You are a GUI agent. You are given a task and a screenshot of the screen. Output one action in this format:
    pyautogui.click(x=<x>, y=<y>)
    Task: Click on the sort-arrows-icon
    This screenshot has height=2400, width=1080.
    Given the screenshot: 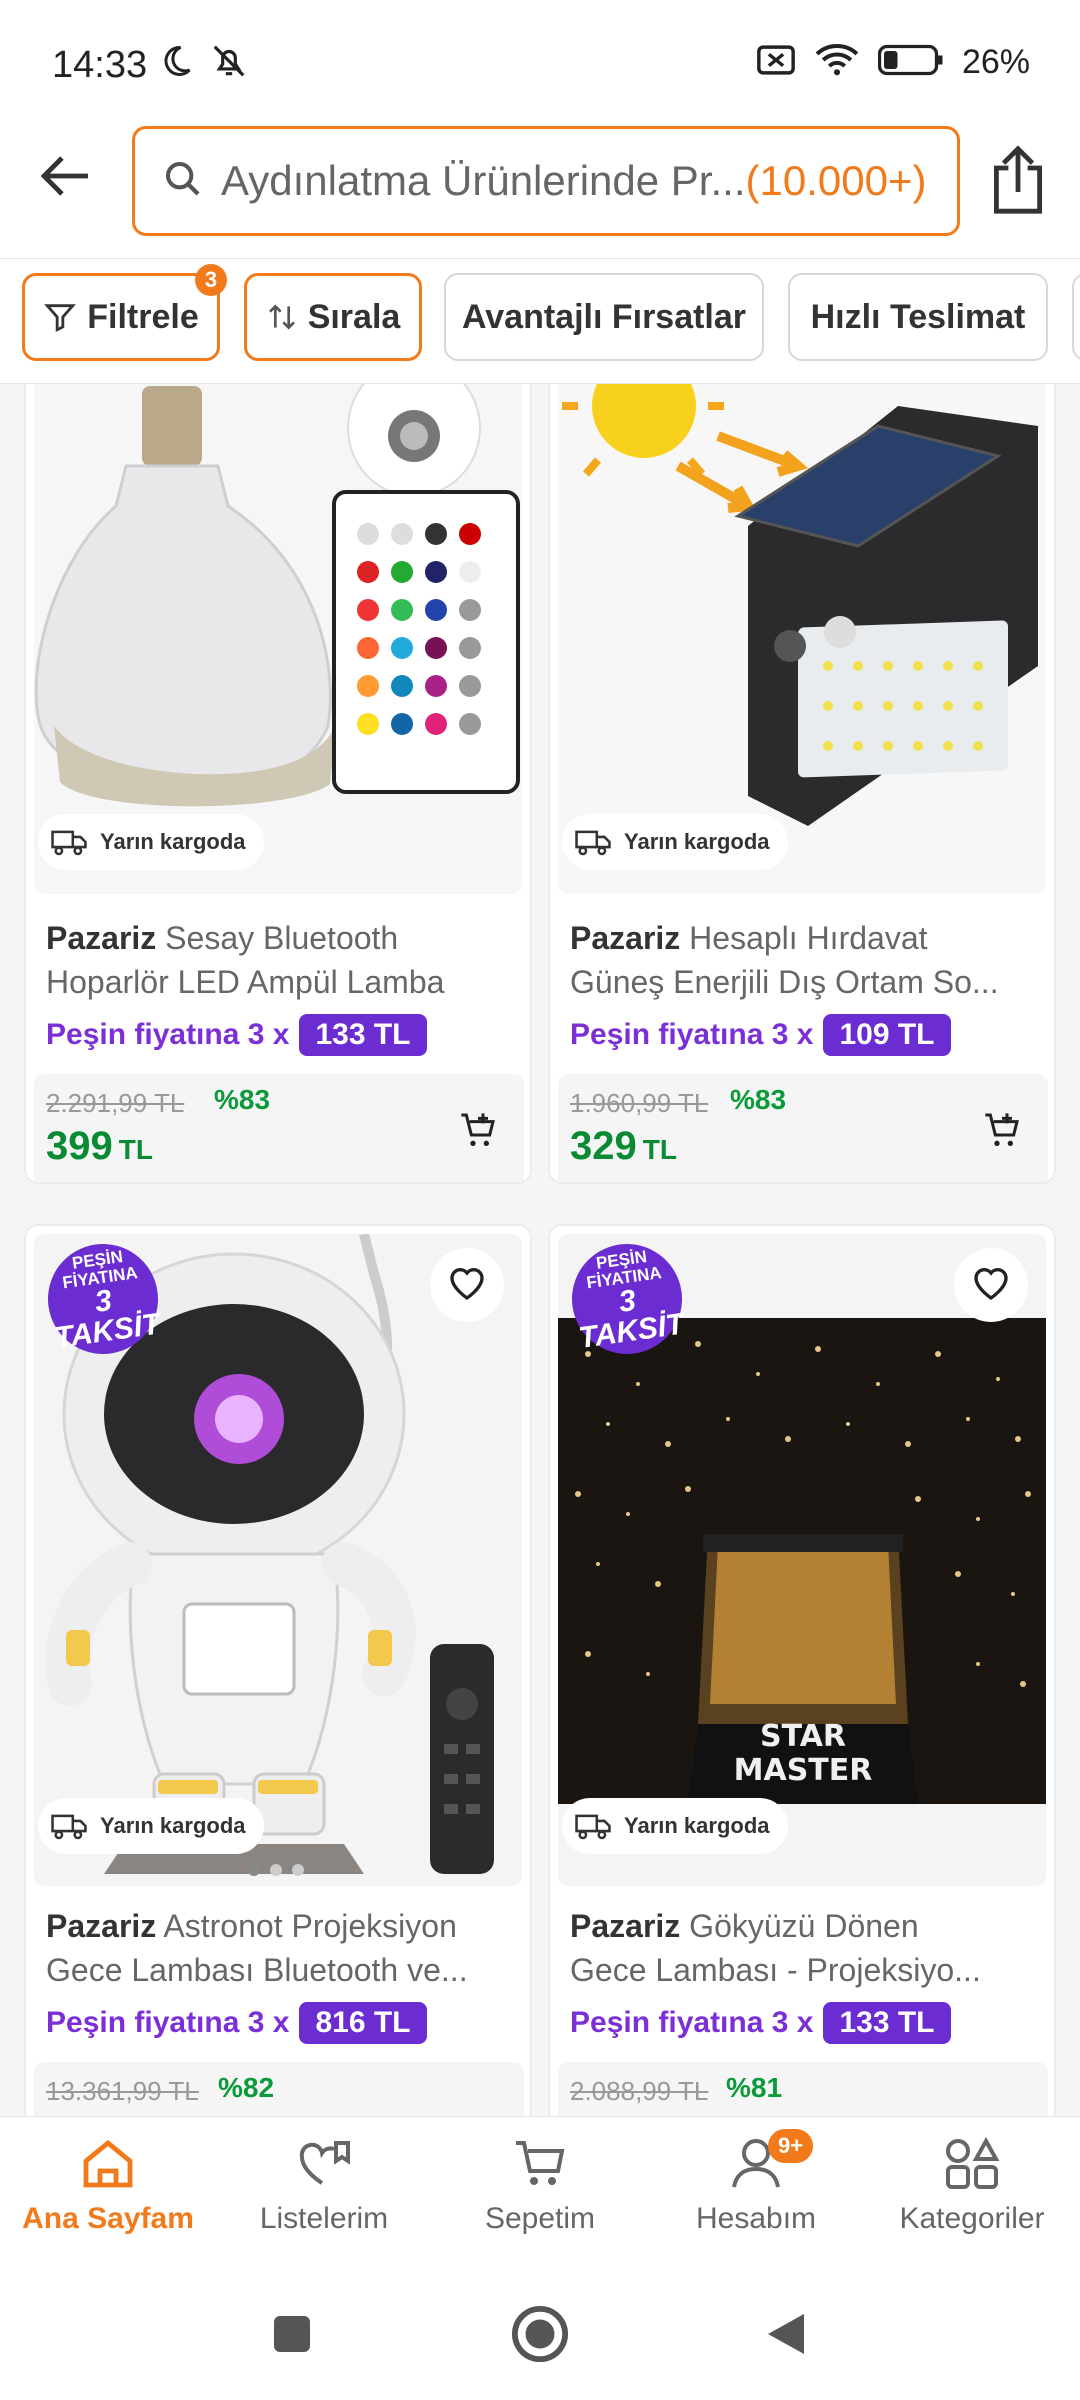 What is the action you would take?
    pyautogui.click(x=282, y=317)
    